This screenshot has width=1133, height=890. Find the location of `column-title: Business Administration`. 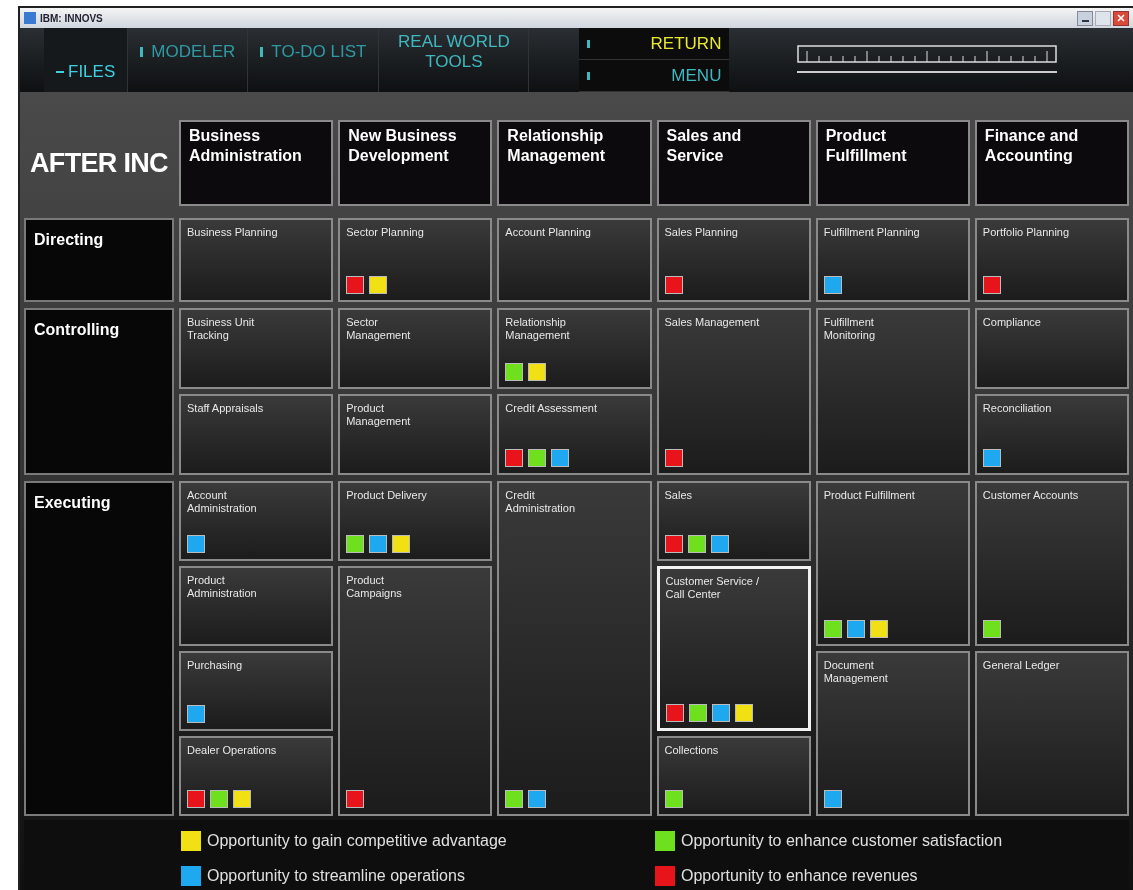

column-title: Business Administration is located at coordinates (246, 146).